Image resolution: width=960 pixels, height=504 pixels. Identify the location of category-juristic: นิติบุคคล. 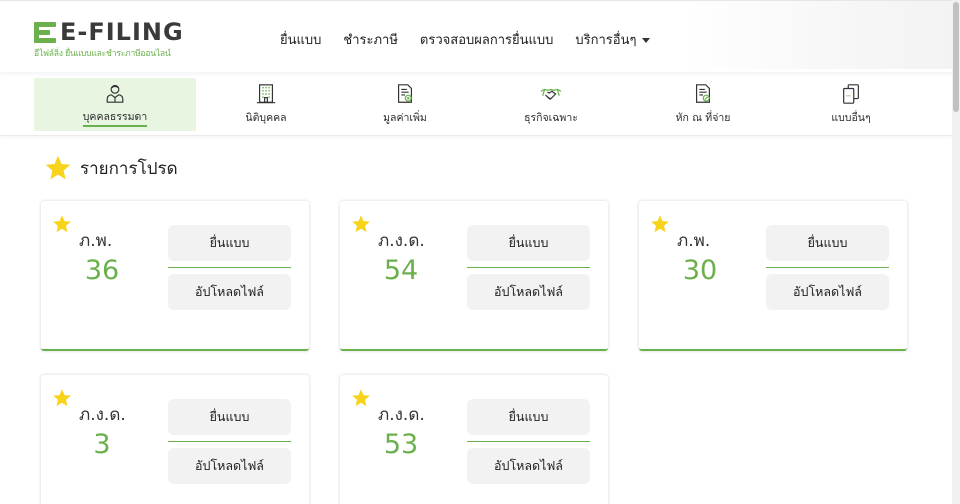
(266, 104).